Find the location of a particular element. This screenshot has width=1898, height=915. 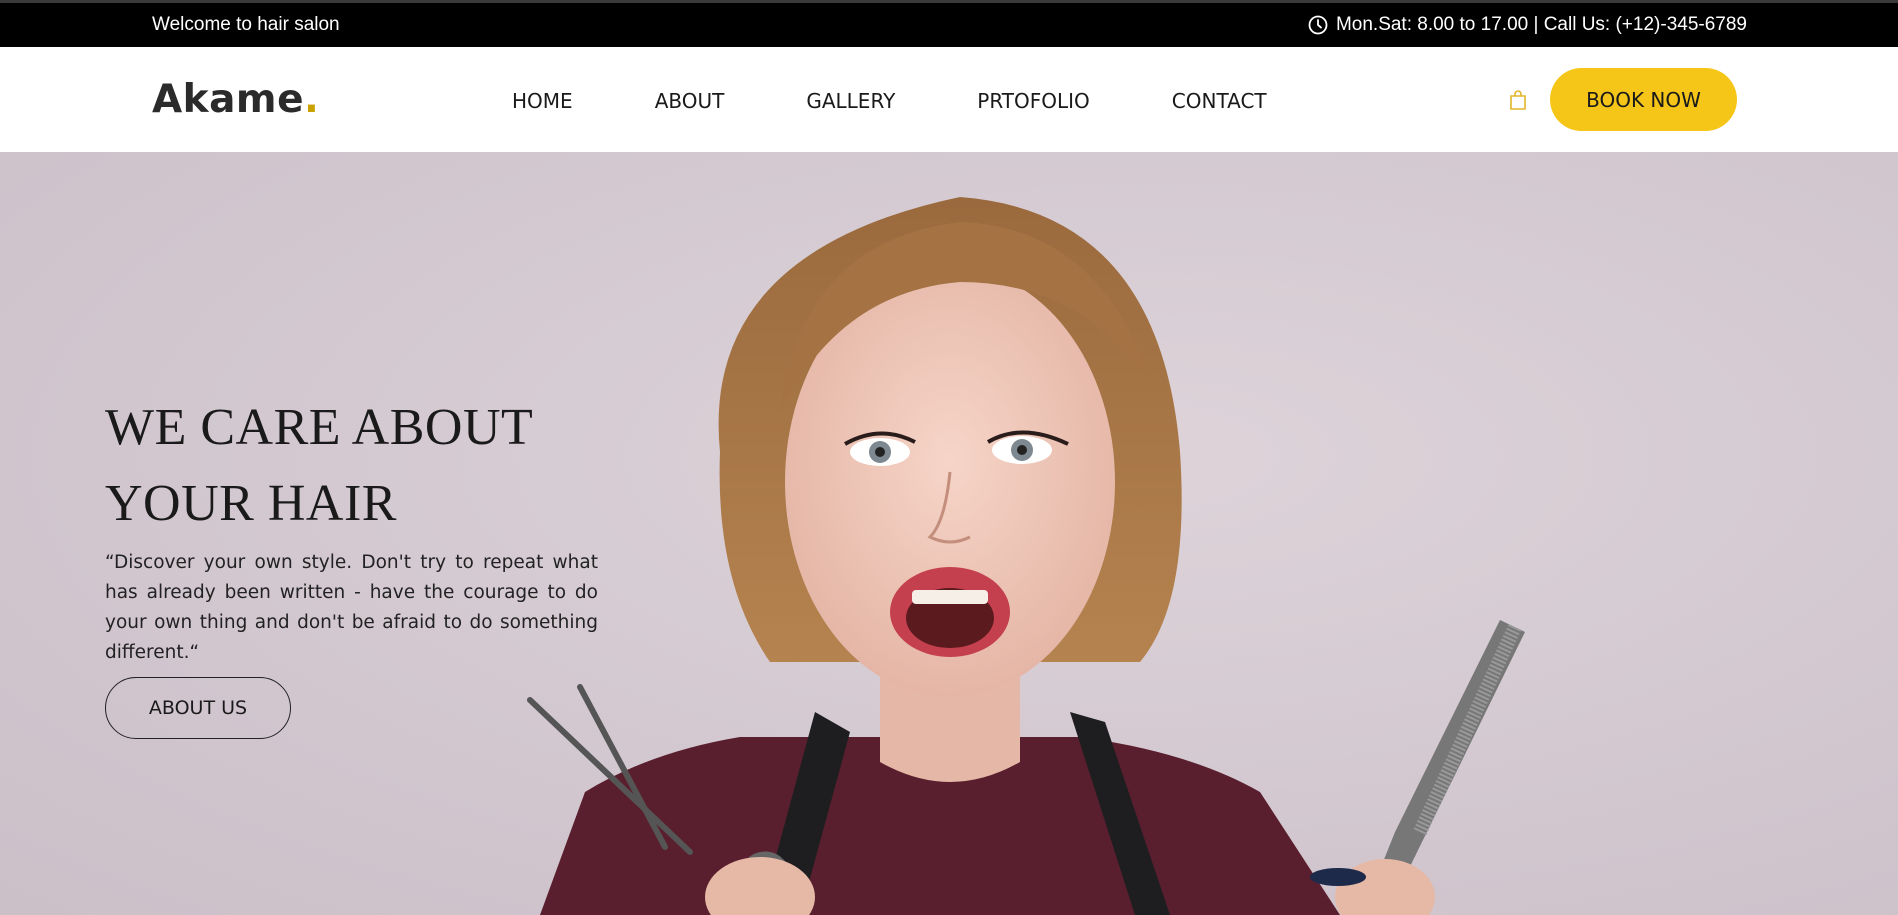

hero-title-line-2: YOUR HAIR is located at coordinates (251, 503).